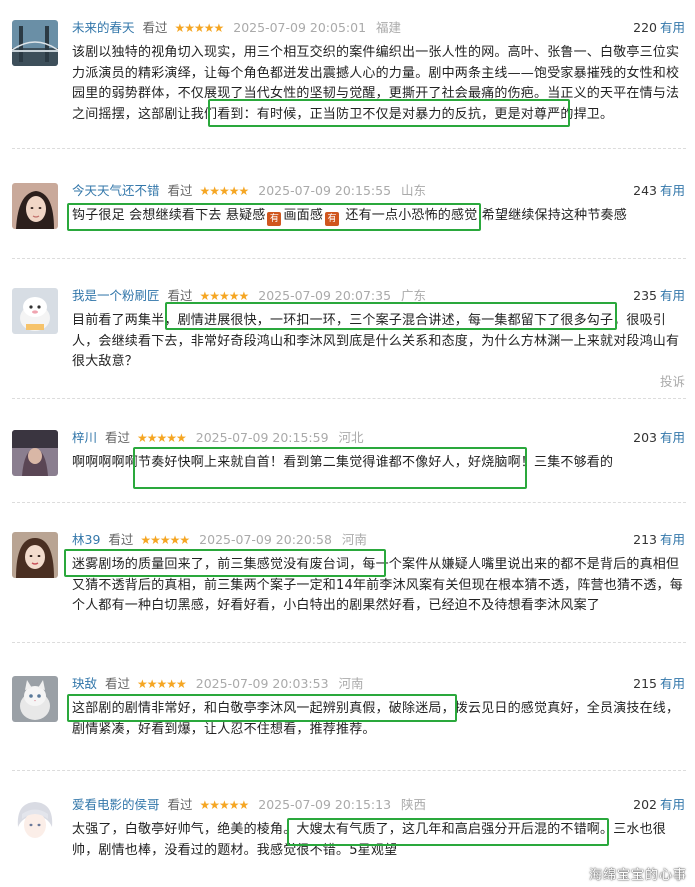  I want to click on review-text: 画面感, so click(303, 215).